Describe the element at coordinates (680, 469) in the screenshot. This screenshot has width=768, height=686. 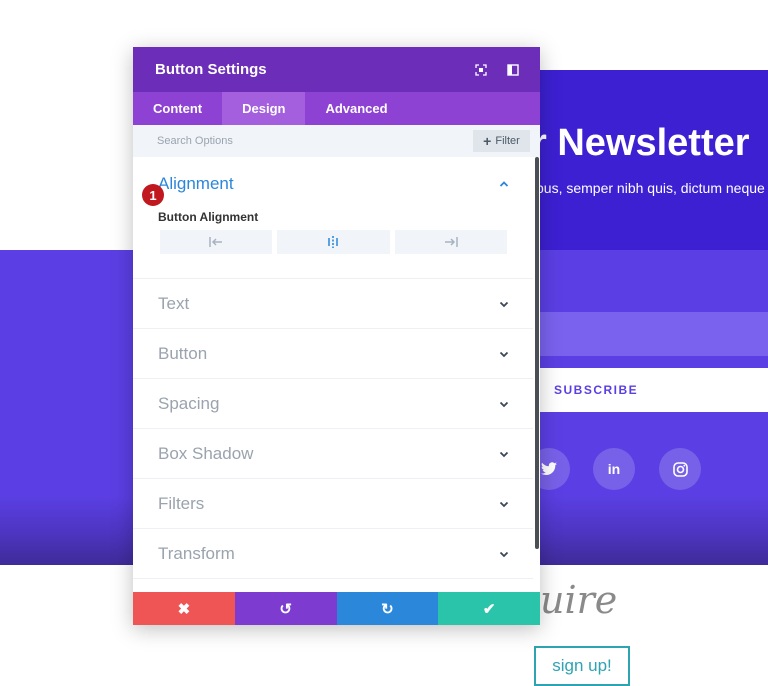
I see `instagram-icon` at that location.